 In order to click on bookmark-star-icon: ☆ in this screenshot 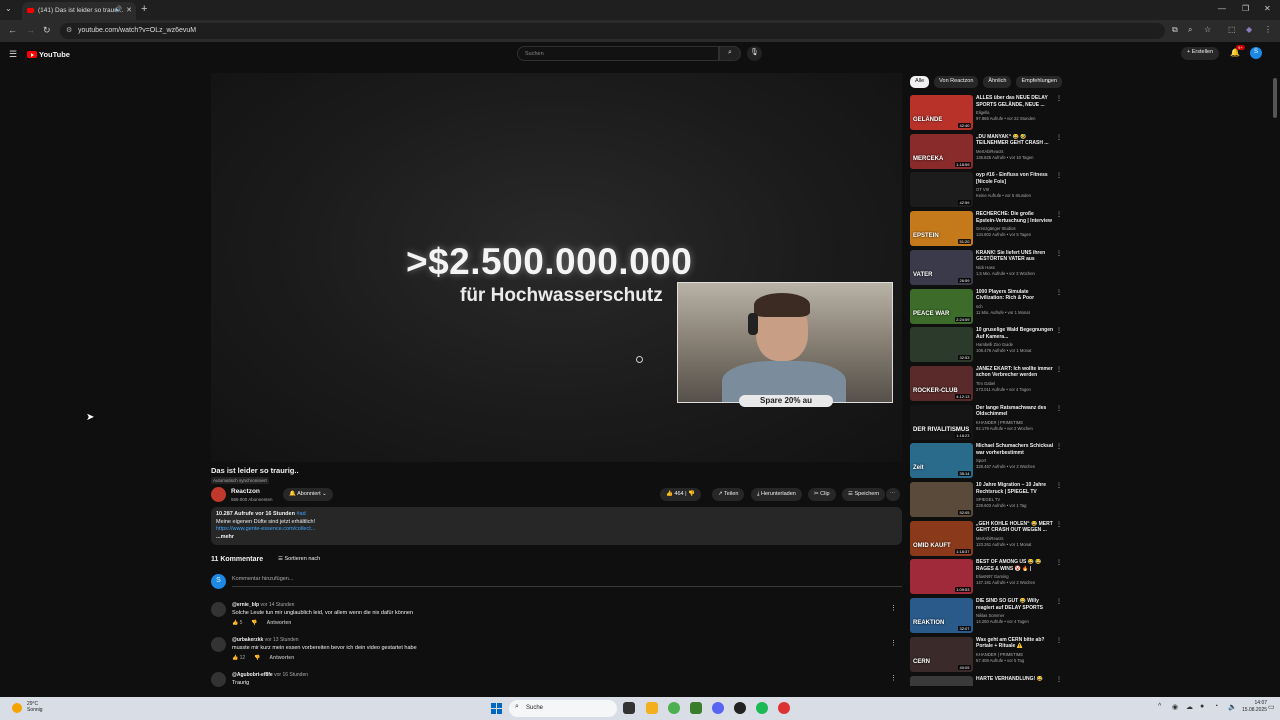, I will do `click(1207, 29)`.